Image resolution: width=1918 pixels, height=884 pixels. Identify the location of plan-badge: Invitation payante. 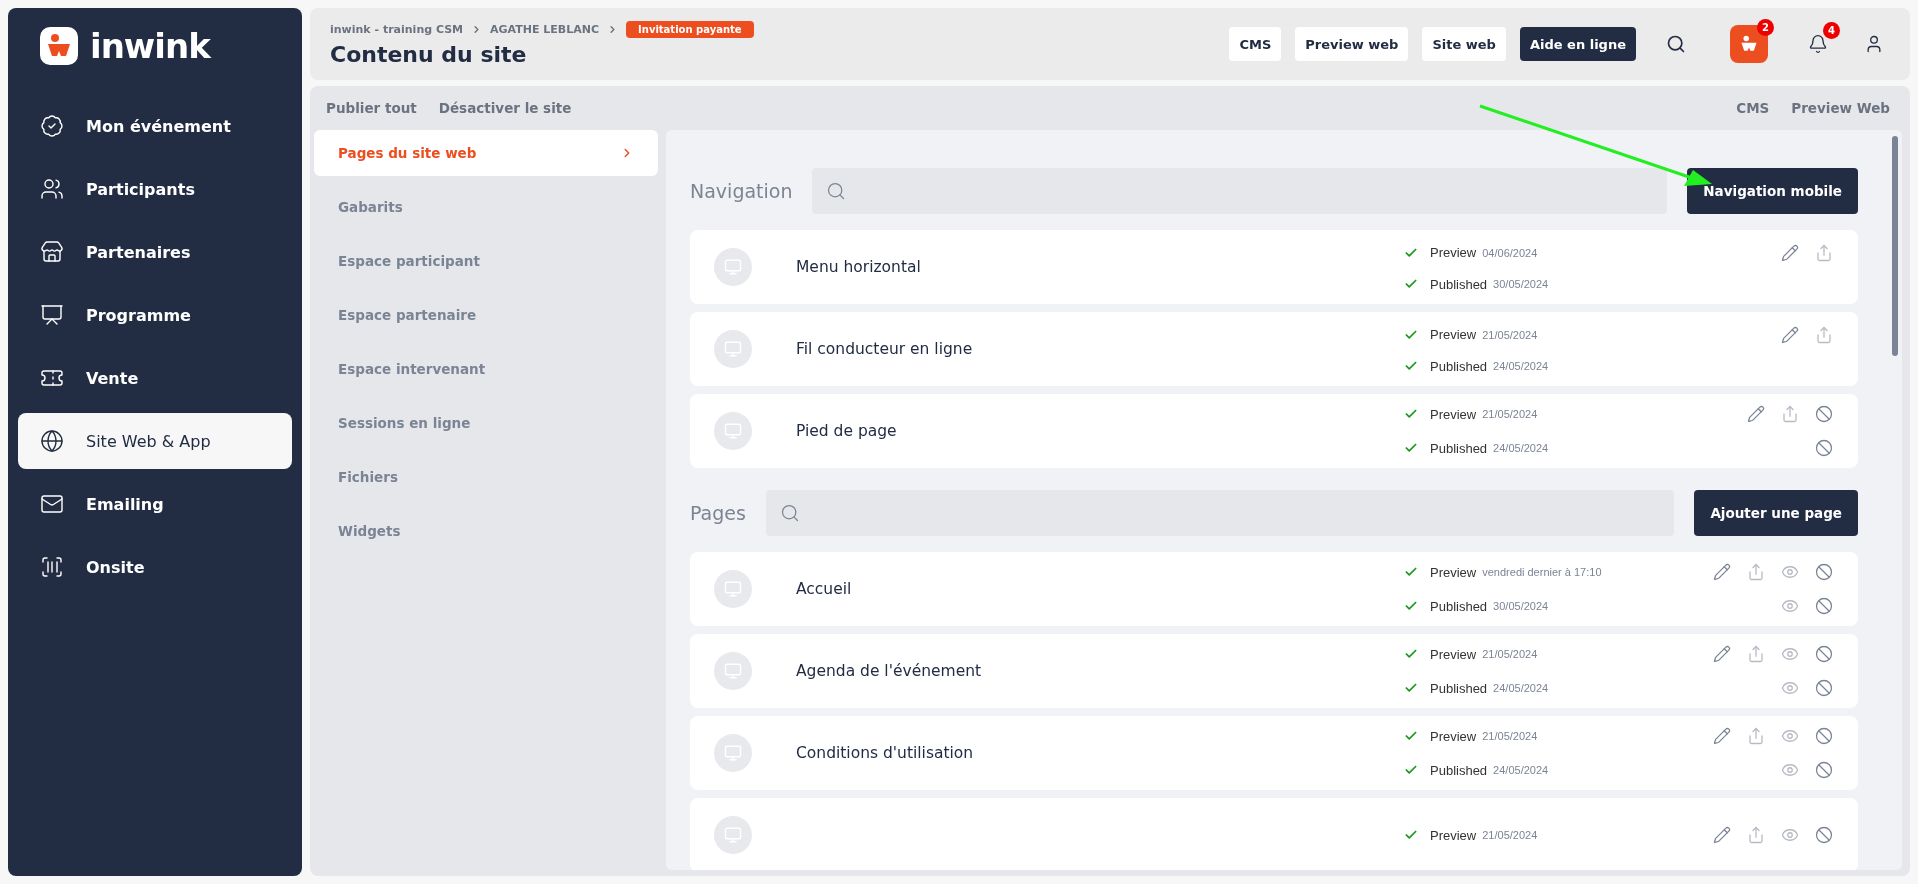
(690, 29).